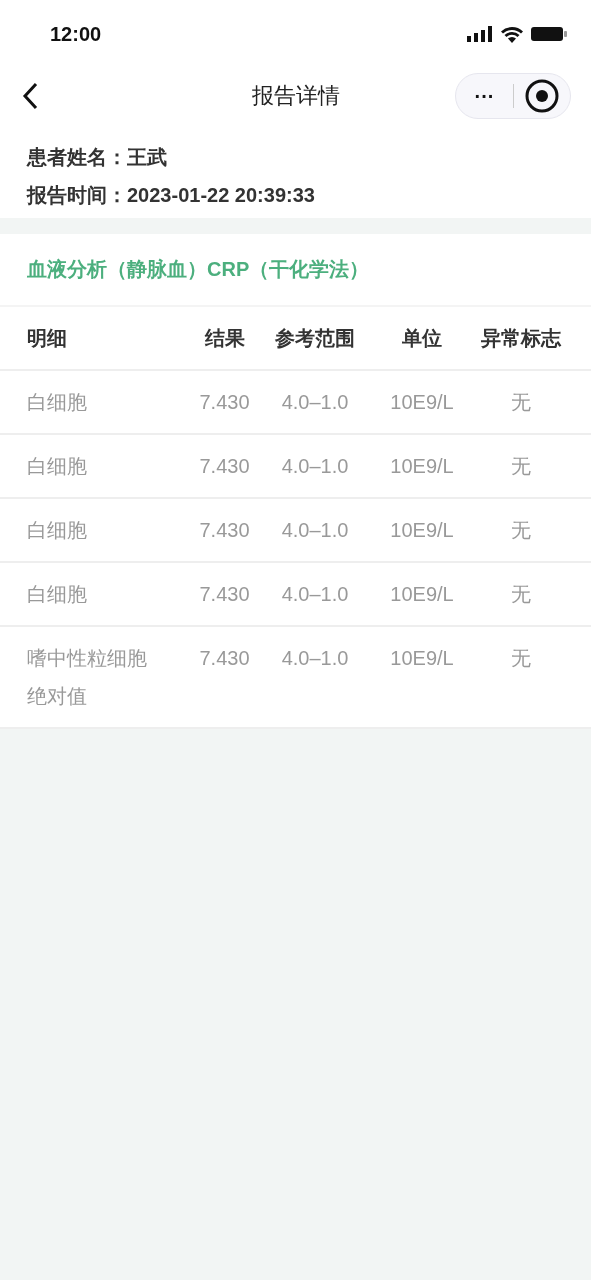  What do you see at coordinates (30, 96) in the screenshot?
I see `back-icon` at bounding box center [30, 96].